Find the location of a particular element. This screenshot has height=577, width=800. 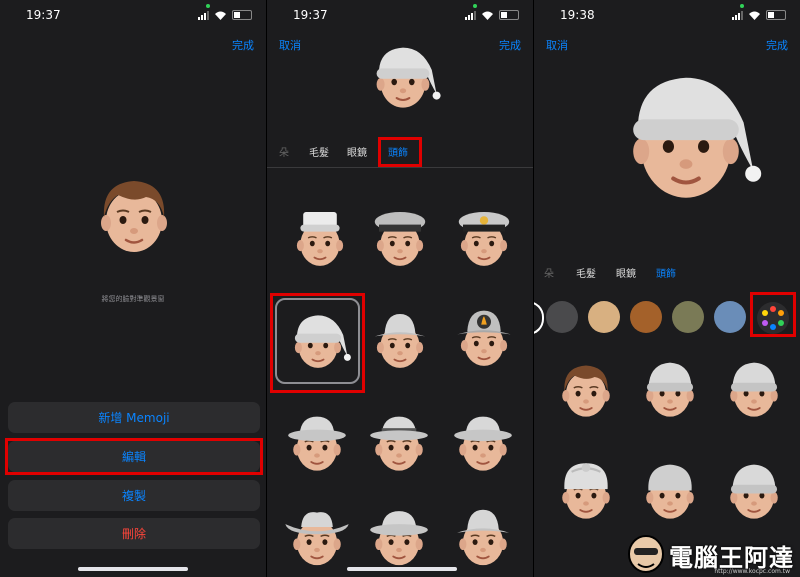

headwear-option-sailor is located at coordinates (320, 240).